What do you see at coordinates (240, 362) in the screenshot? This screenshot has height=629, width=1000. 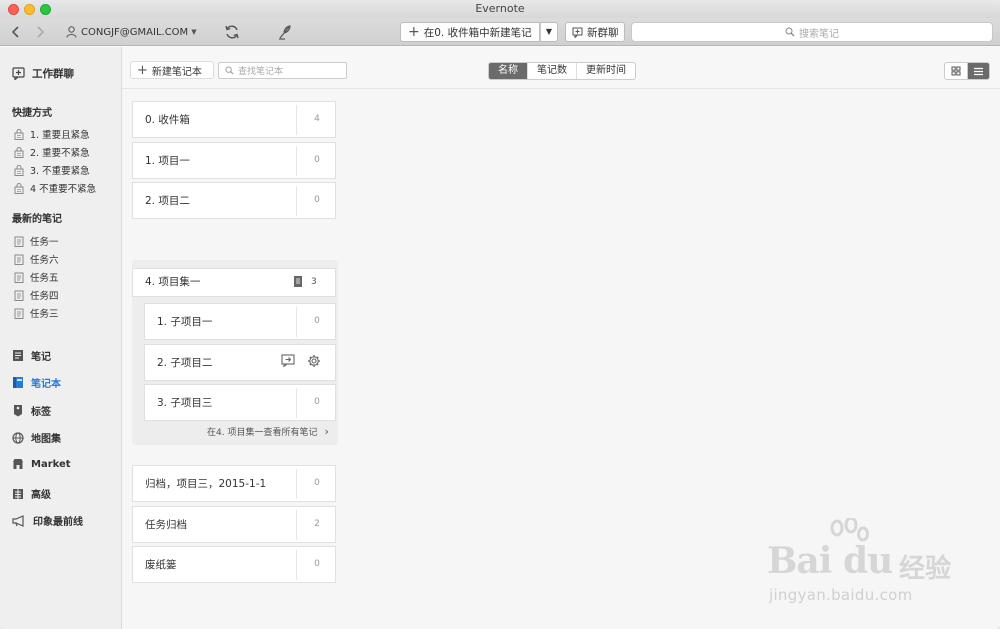 I see `sub-notebook-card: 2. 子项目二` at bounding box center [240, 362].